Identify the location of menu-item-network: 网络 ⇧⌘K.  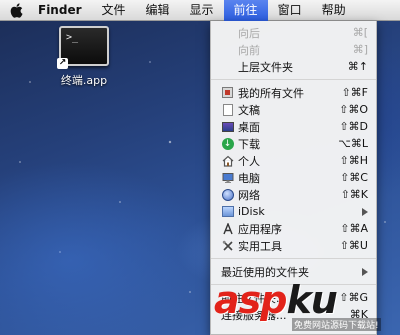
(293, 194).